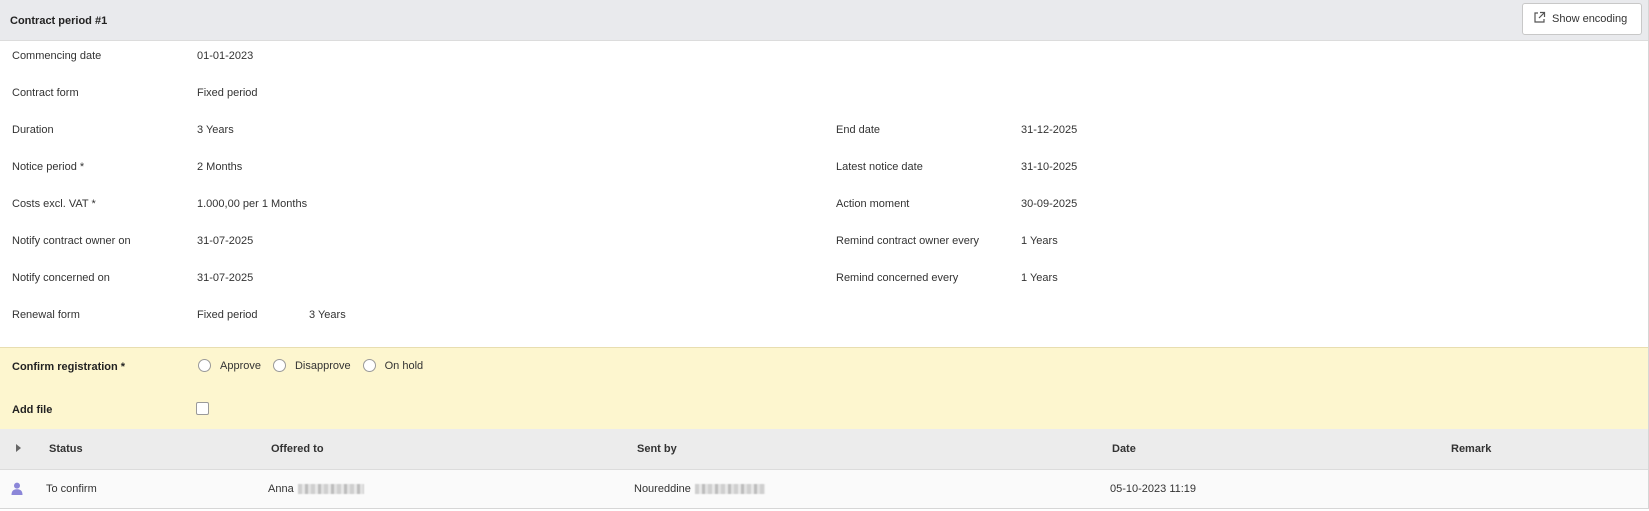 The width and height of the screenshot is (1649, 511). What do you see at coordinates (32, 410) in the screenshot?
I see `add-file-label: Add file` at bounding box center [32, 410].